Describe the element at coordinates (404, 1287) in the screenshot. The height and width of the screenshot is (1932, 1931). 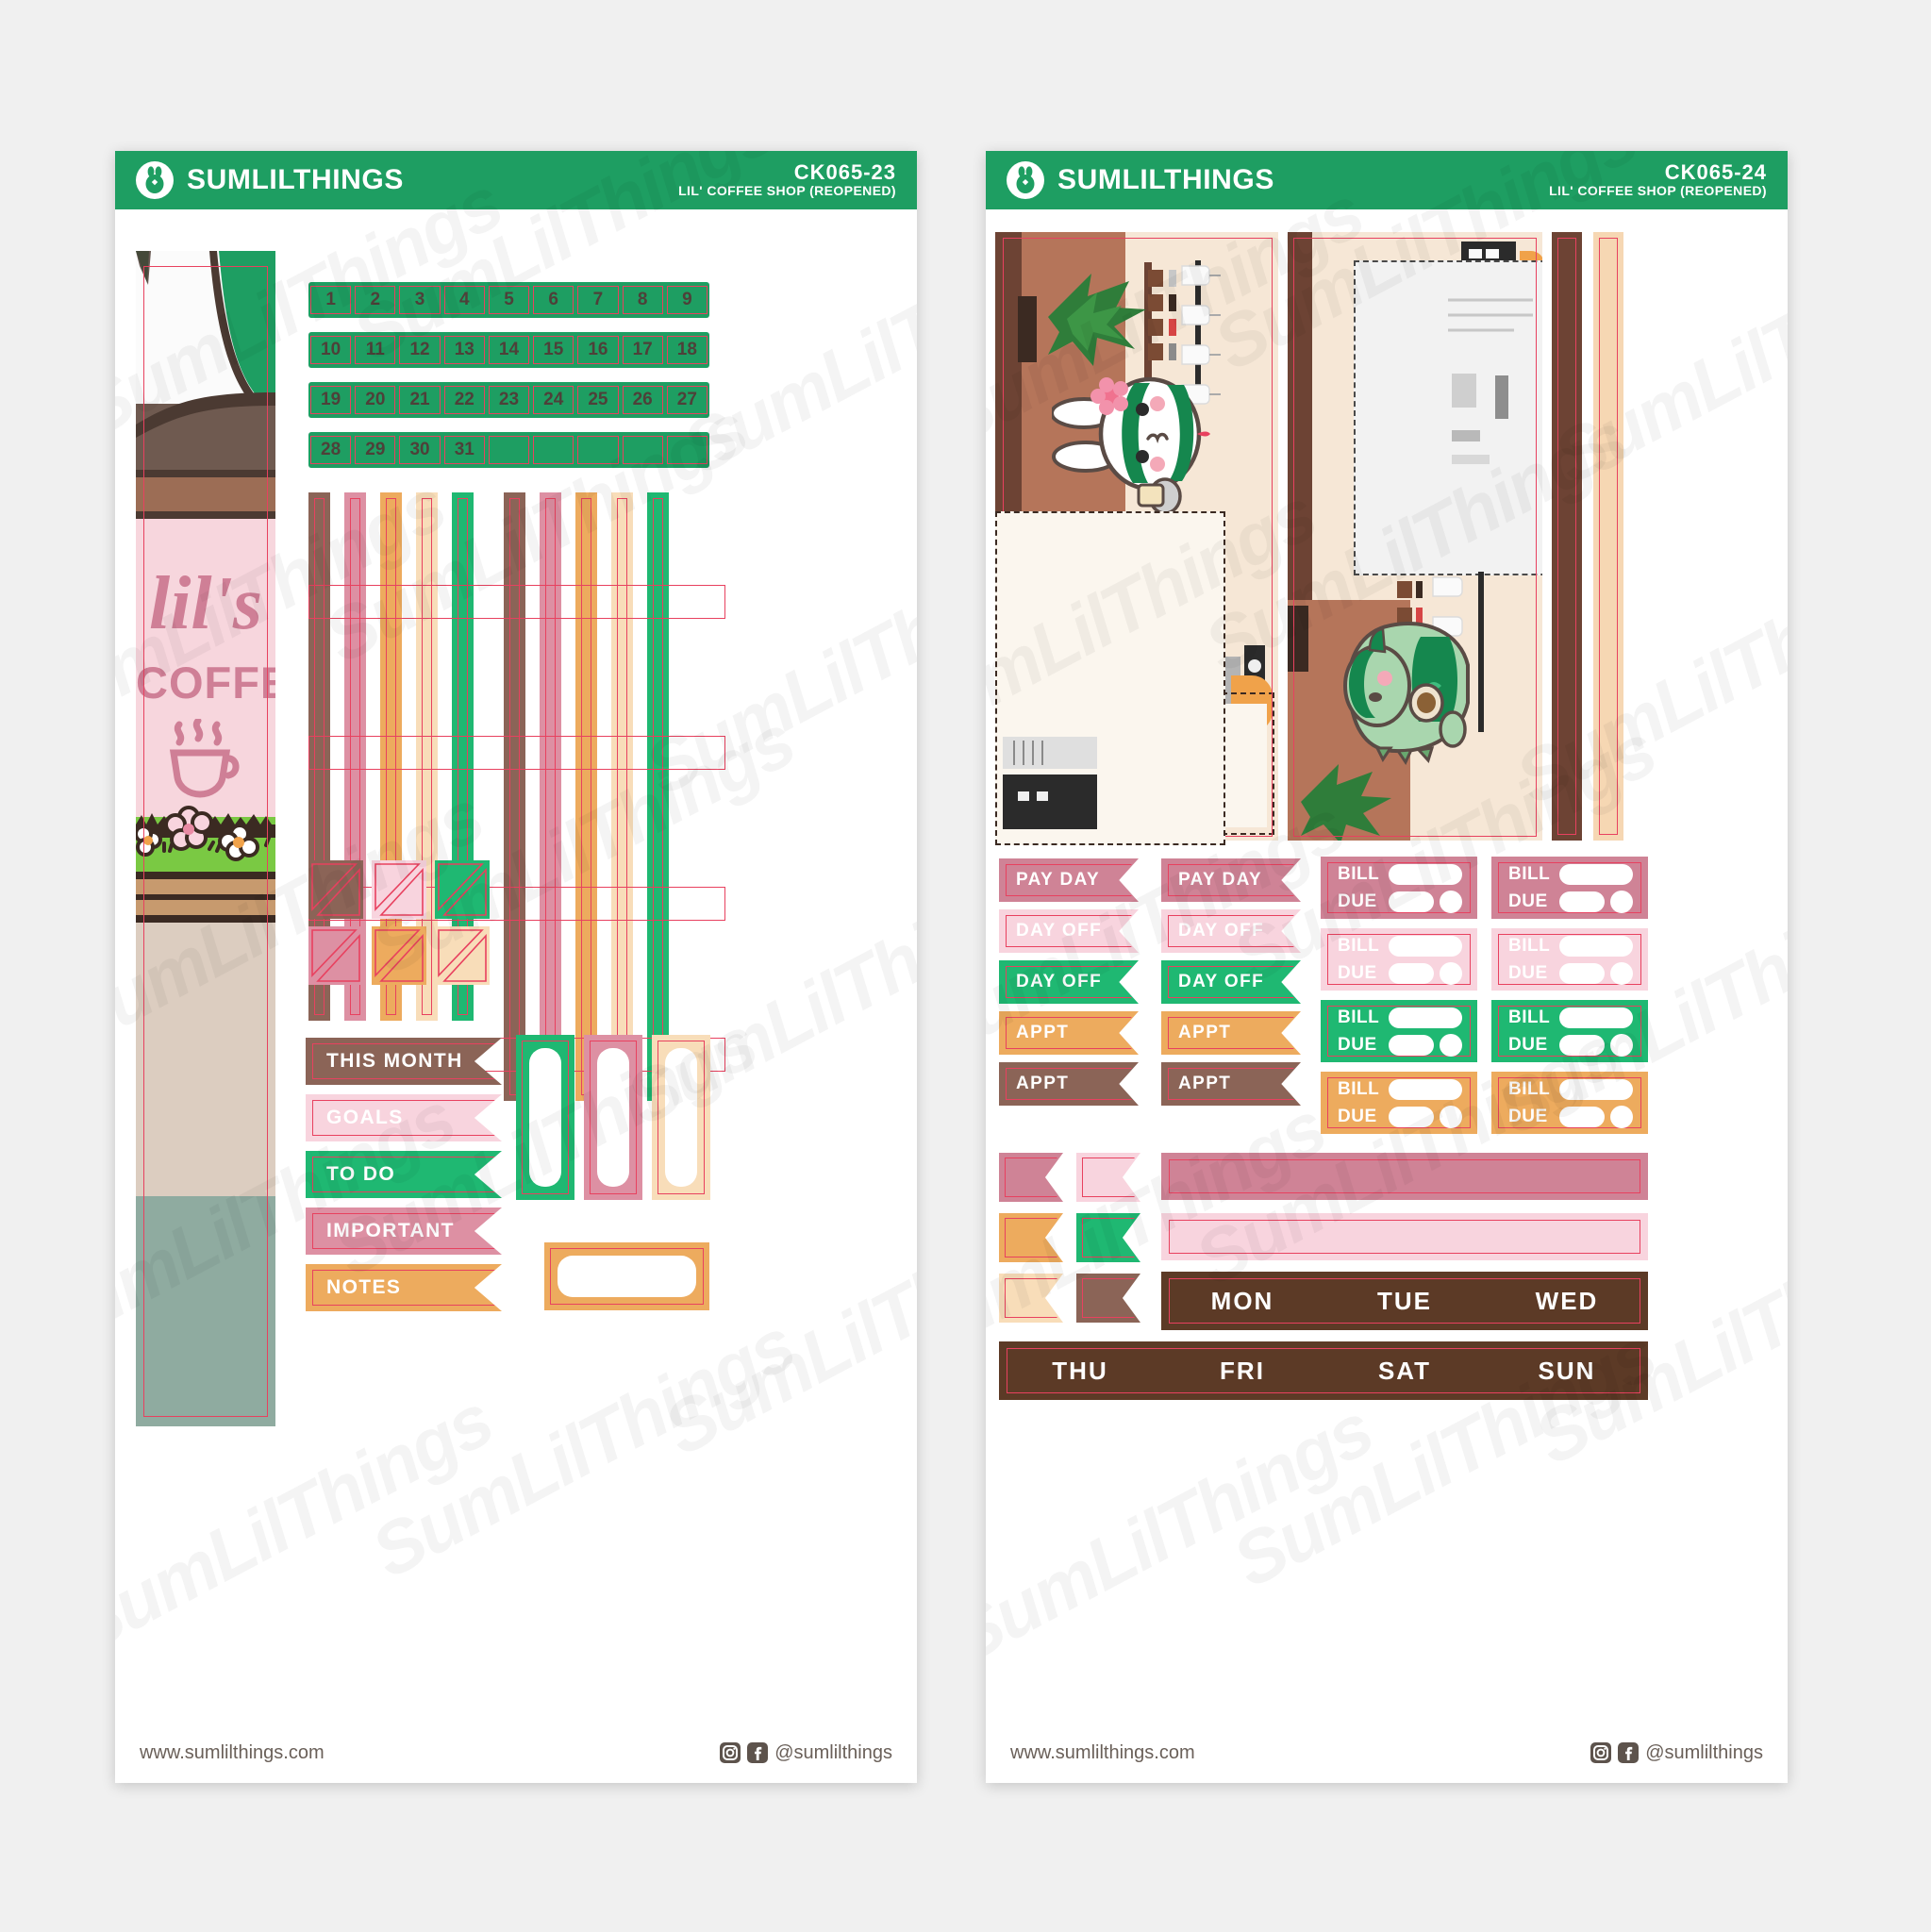
I see `banner-notes: NOTES` at that location.